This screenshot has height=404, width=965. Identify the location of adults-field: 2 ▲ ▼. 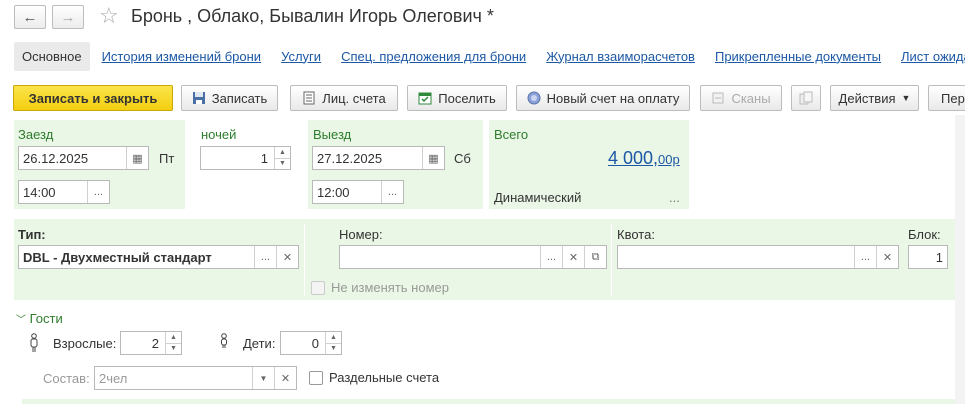
(151, 343).